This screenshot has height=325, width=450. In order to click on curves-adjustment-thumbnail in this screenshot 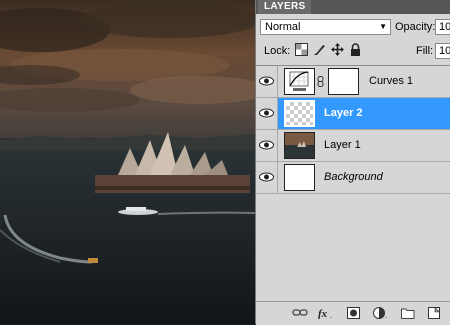, I will do `click(299, 81)`.